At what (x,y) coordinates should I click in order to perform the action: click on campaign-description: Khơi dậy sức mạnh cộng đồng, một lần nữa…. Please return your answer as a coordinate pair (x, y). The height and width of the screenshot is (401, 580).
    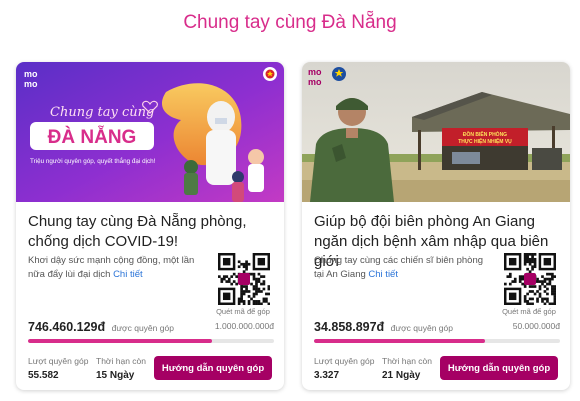
    Looking at the image, I should click on (118, 268).